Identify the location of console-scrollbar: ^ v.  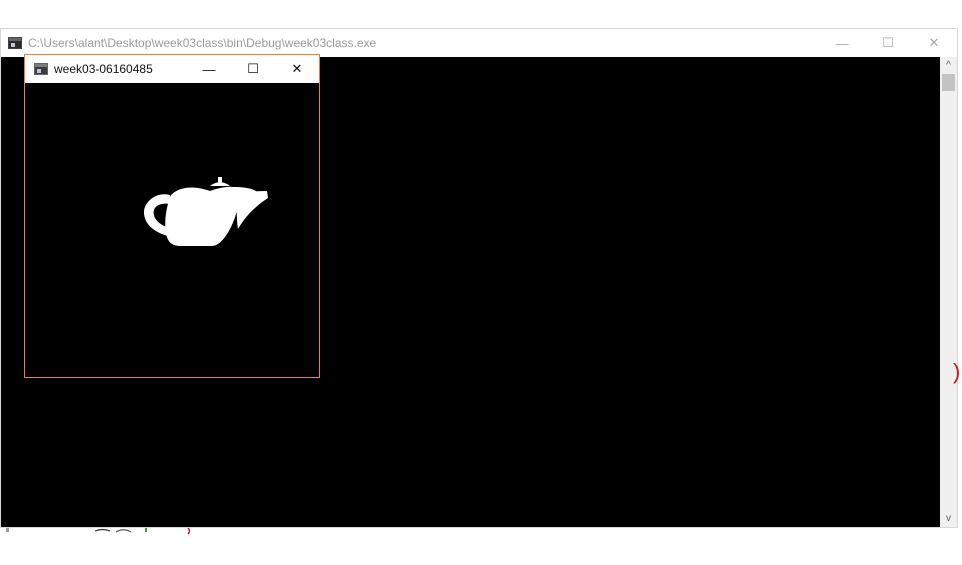
(948, 292).